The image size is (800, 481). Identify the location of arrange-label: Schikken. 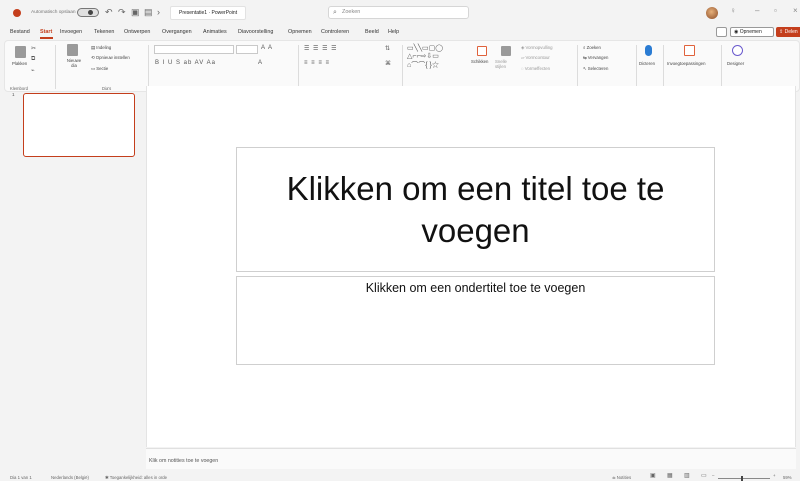
(480, 61).